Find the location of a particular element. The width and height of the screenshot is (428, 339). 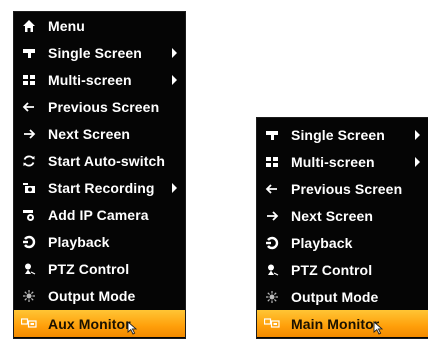

menu-item-label: Menu is located at coordinates (66, 25).